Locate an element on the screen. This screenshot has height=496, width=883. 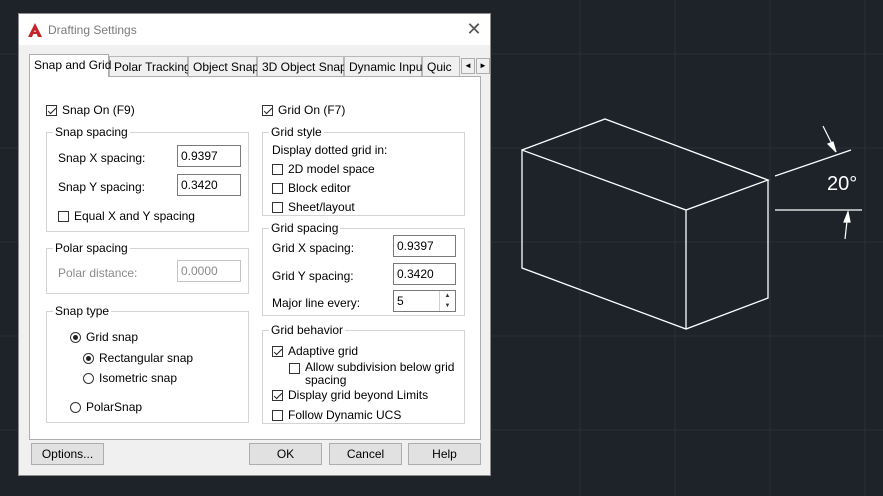
tab-snap-and-grid: Snap and Grid is located at coordinates (70, 65).